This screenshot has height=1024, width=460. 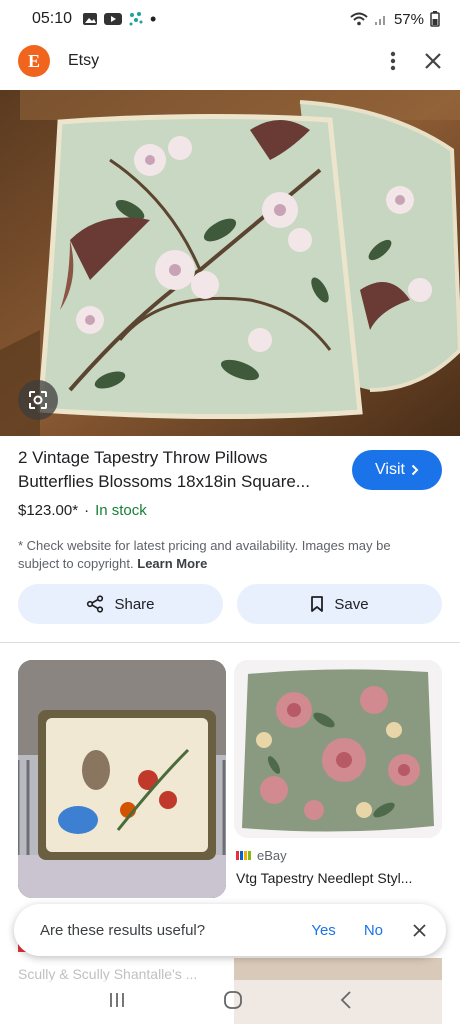 I want to click on back-icon, so click(x=346, y=1002).